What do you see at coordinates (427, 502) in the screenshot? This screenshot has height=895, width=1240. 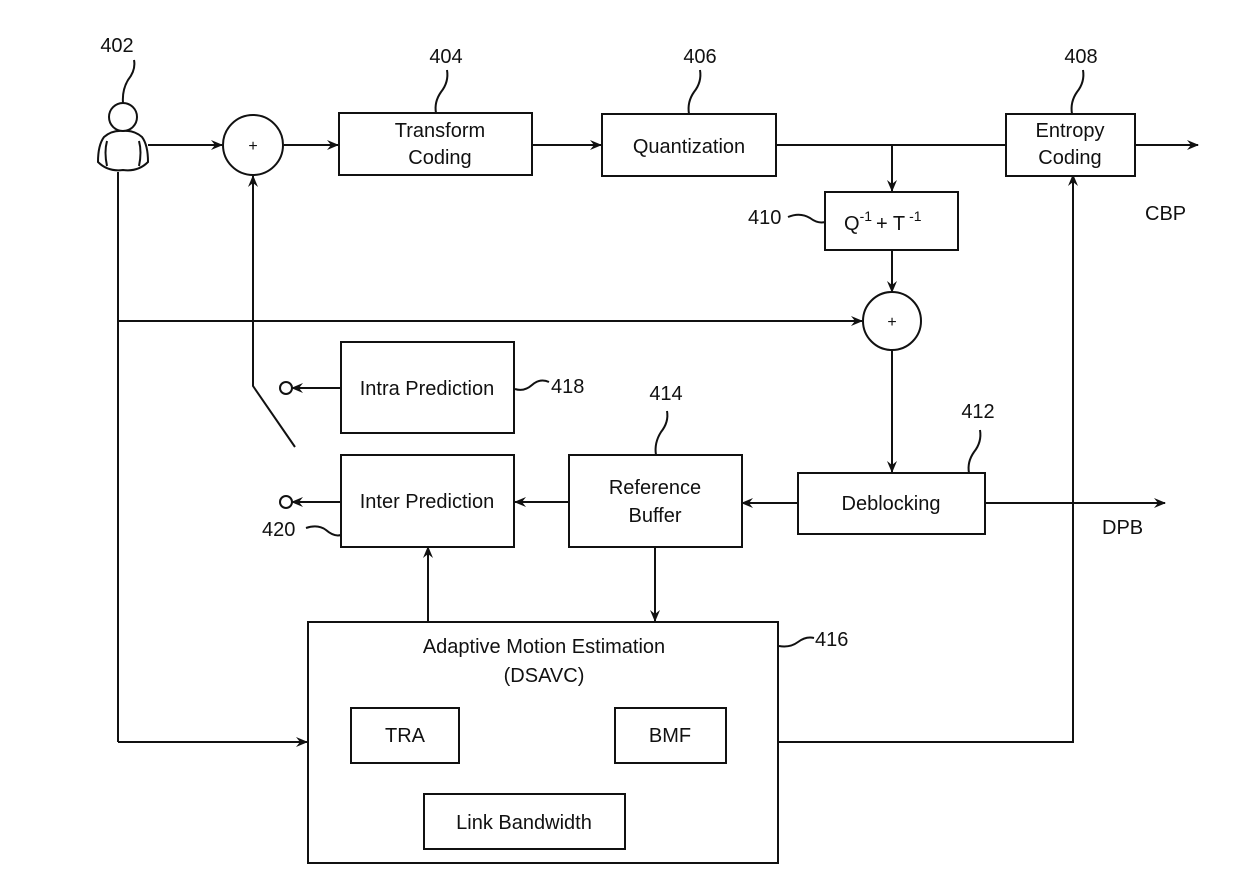 I see `inter-prediction-label: Inter Prediction` at bounding box center [427, 502].